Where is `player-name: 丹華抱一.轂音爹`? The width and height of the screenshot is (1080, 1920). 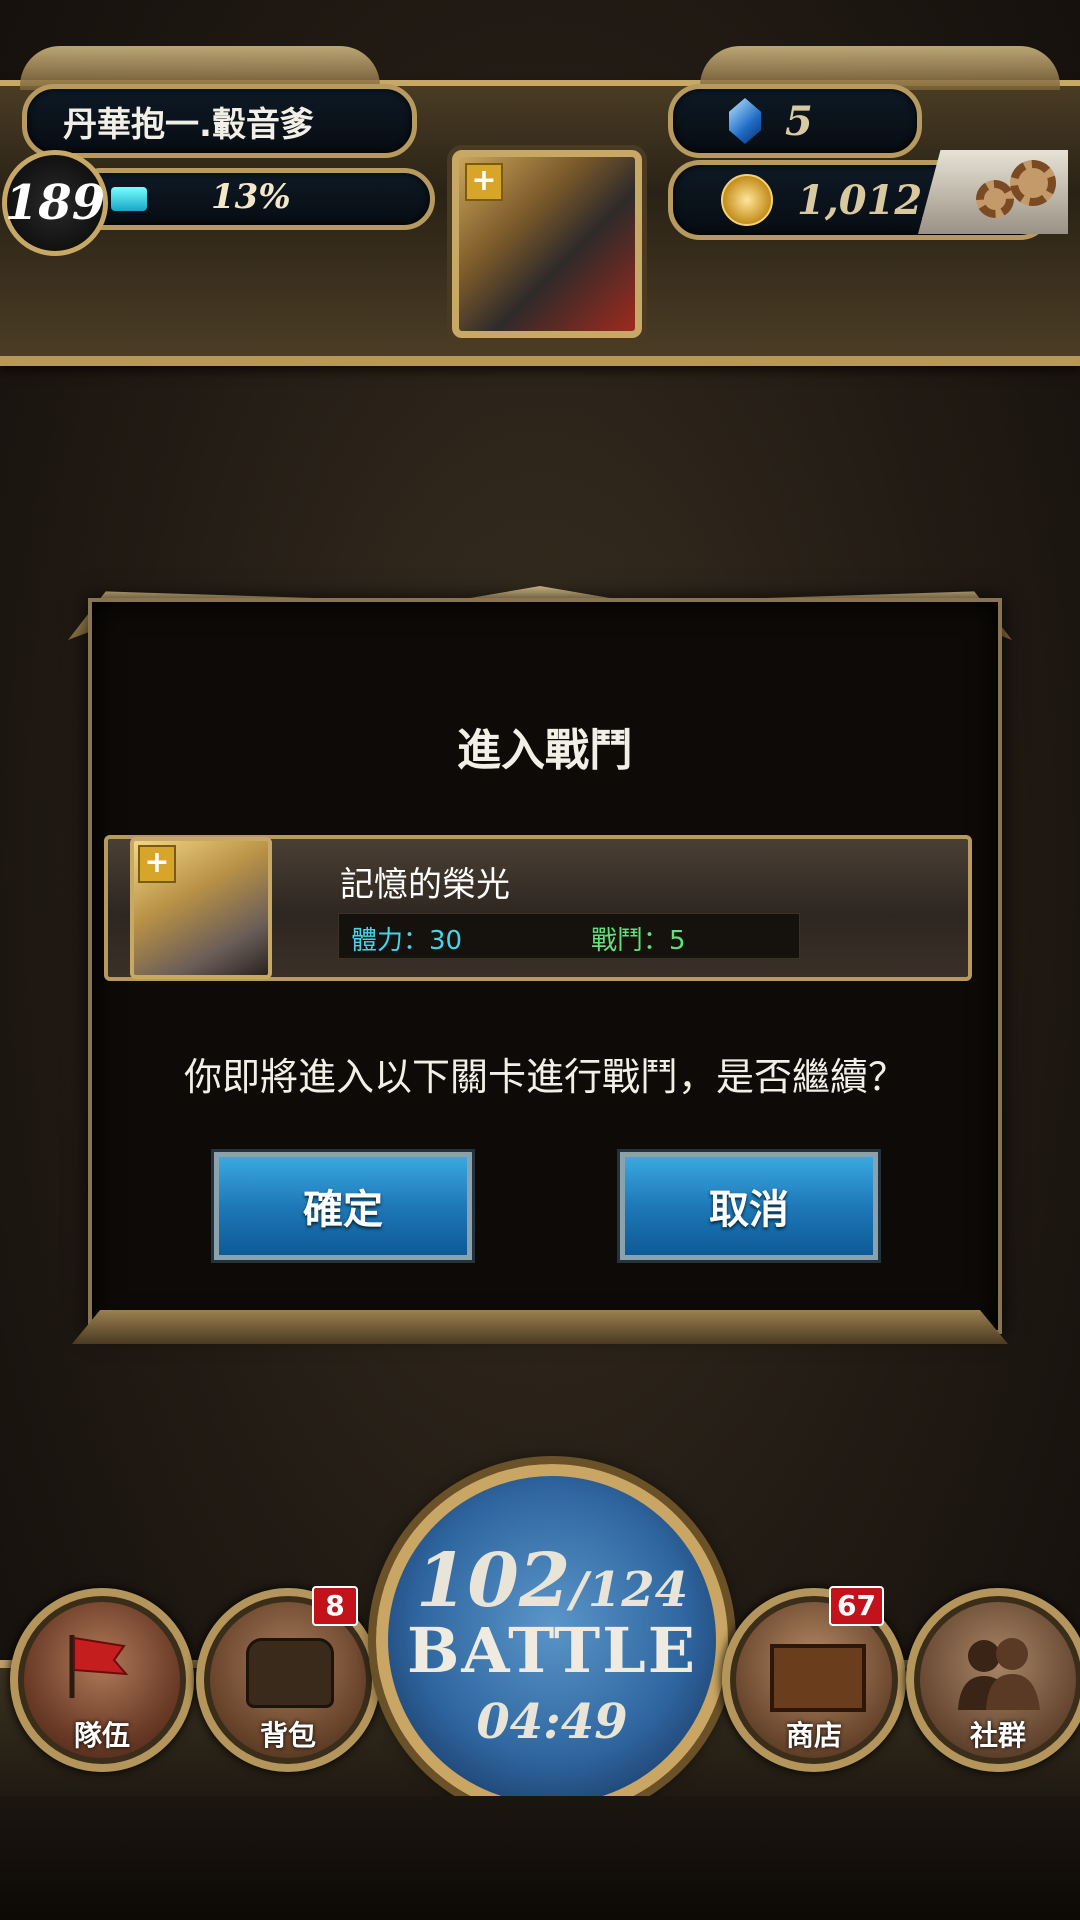
player-name: 丹華抱一.轂音爹 is located at coordinates (188, 124).